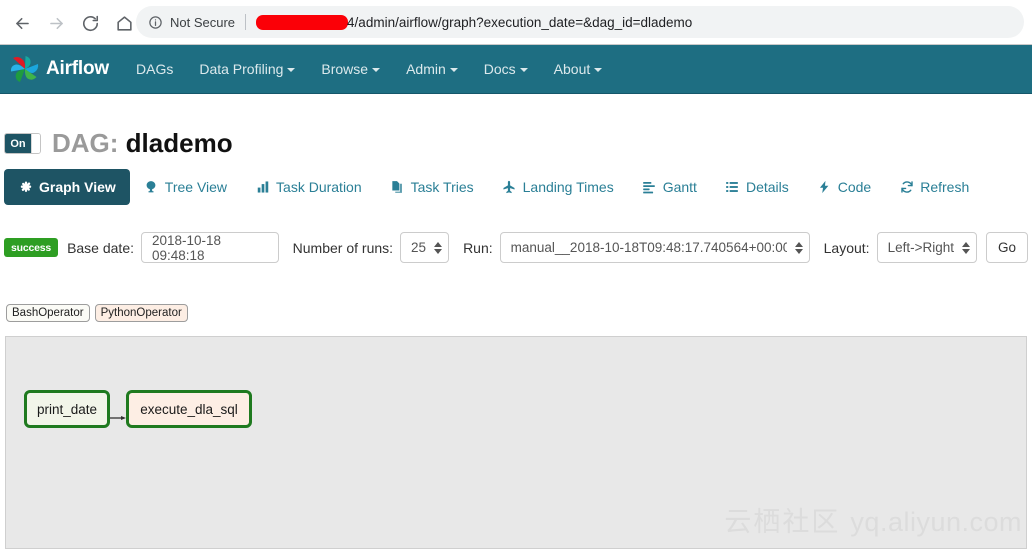 This screenshot has width=1032, height=549. What do you see at coordinates (246, 22) in the screenshot?
I see `omnibox-divider` at bounding box center [246, 22].